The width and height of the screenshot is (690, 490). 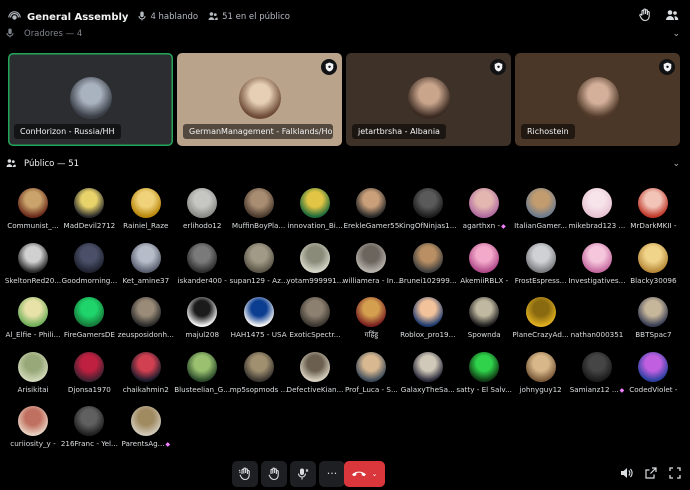 What do you see at coordinates (259, 334) in the screenshot?
I see `member-name: HAH1475 - USA` at bounding box center [259, 334].